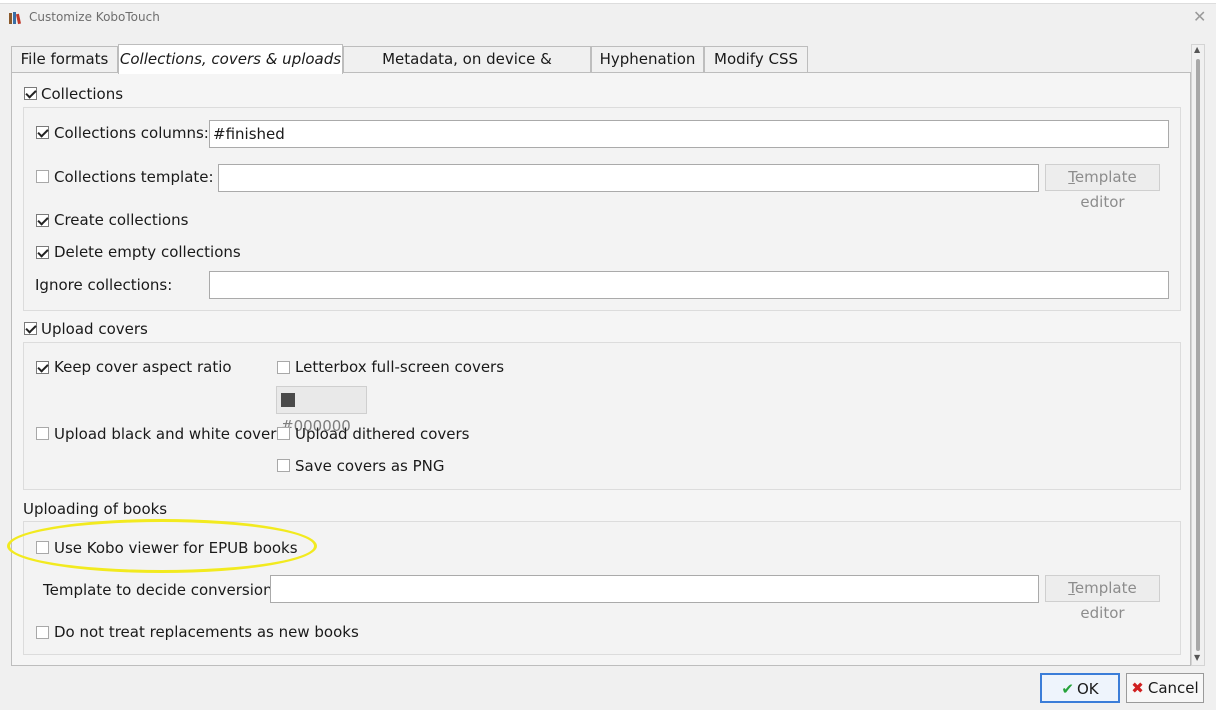 This screenshot has width=1216, height=710. I want to click on color-swatch, so click(288, 400).